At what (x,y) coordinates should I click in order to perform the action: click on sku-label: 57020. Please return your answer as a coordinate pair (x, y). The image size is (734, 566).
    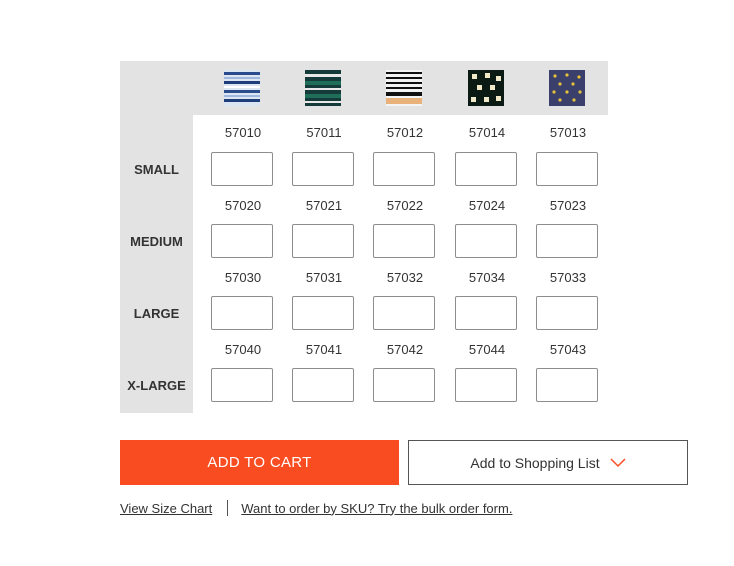
    Looking at the image, I should click on (243, 205).